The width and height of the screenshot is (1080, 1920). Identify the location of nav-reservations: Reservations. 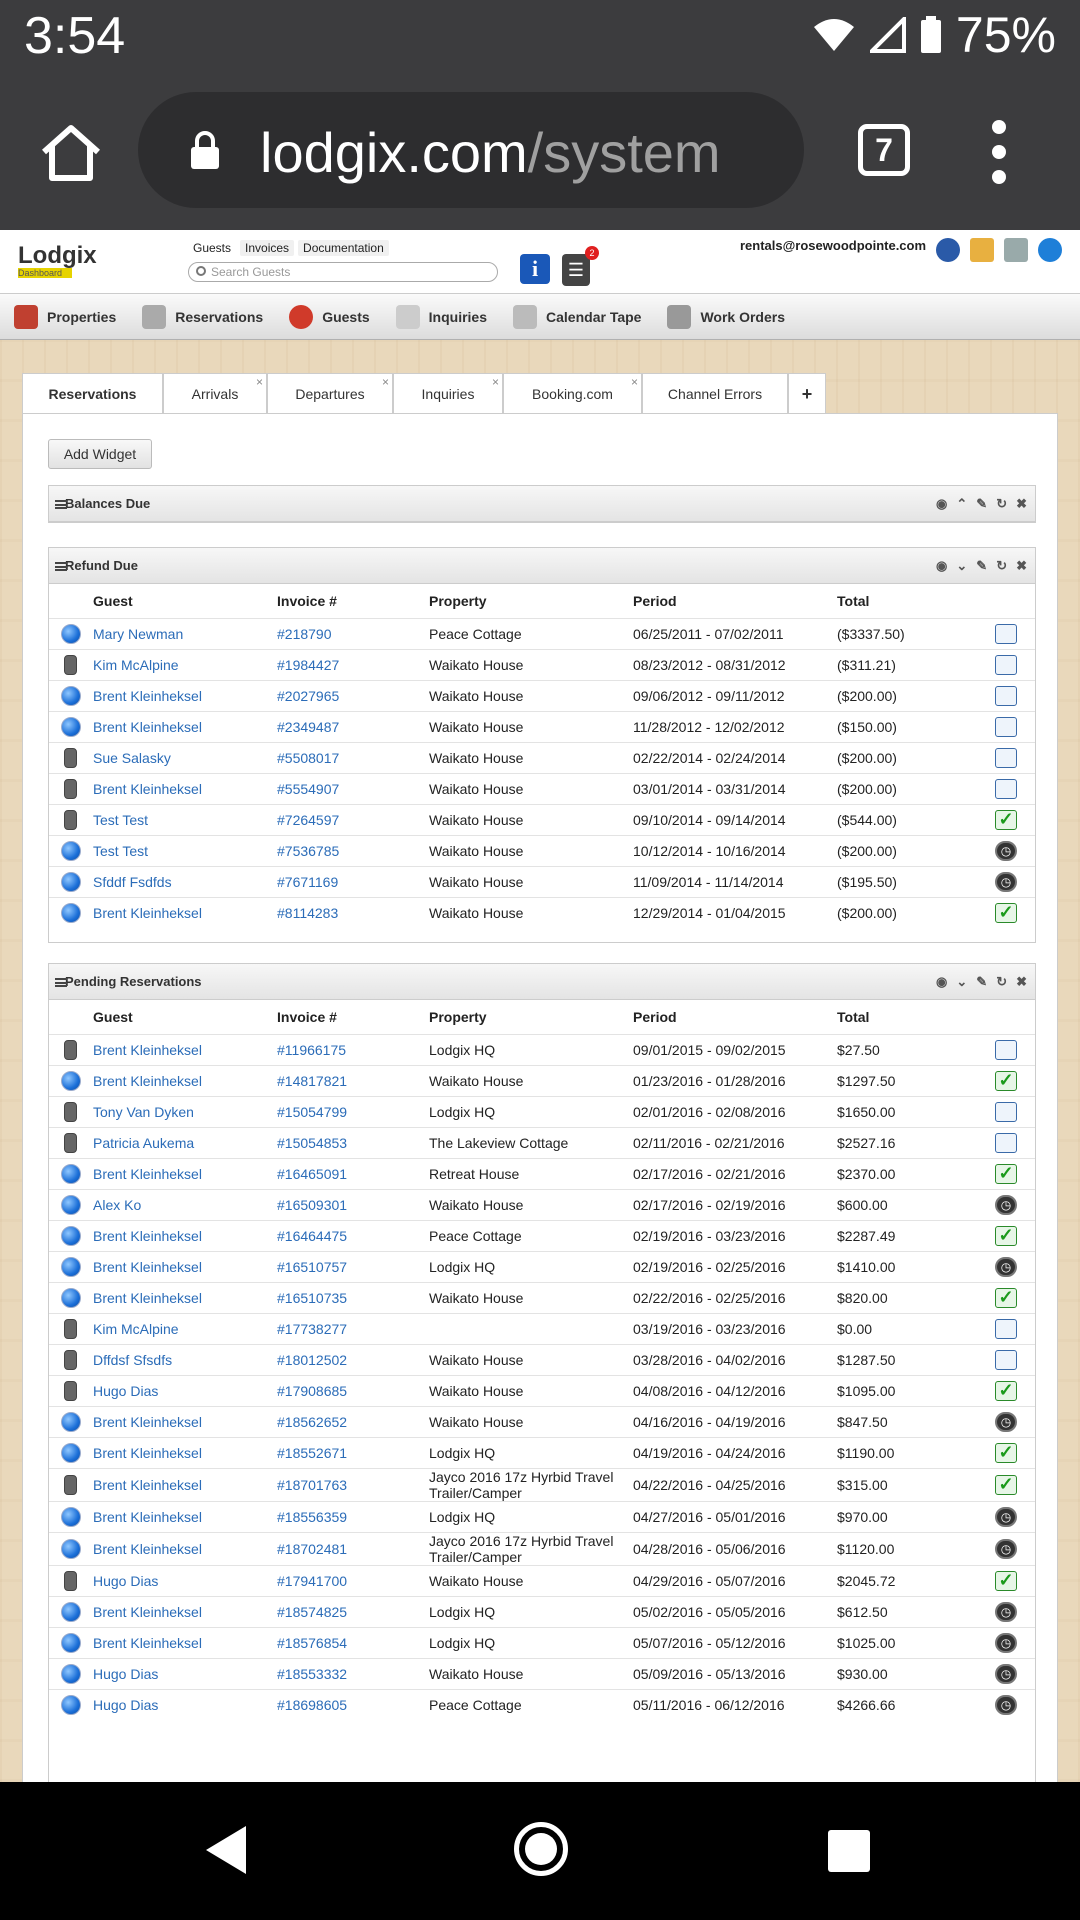
(202, 316).